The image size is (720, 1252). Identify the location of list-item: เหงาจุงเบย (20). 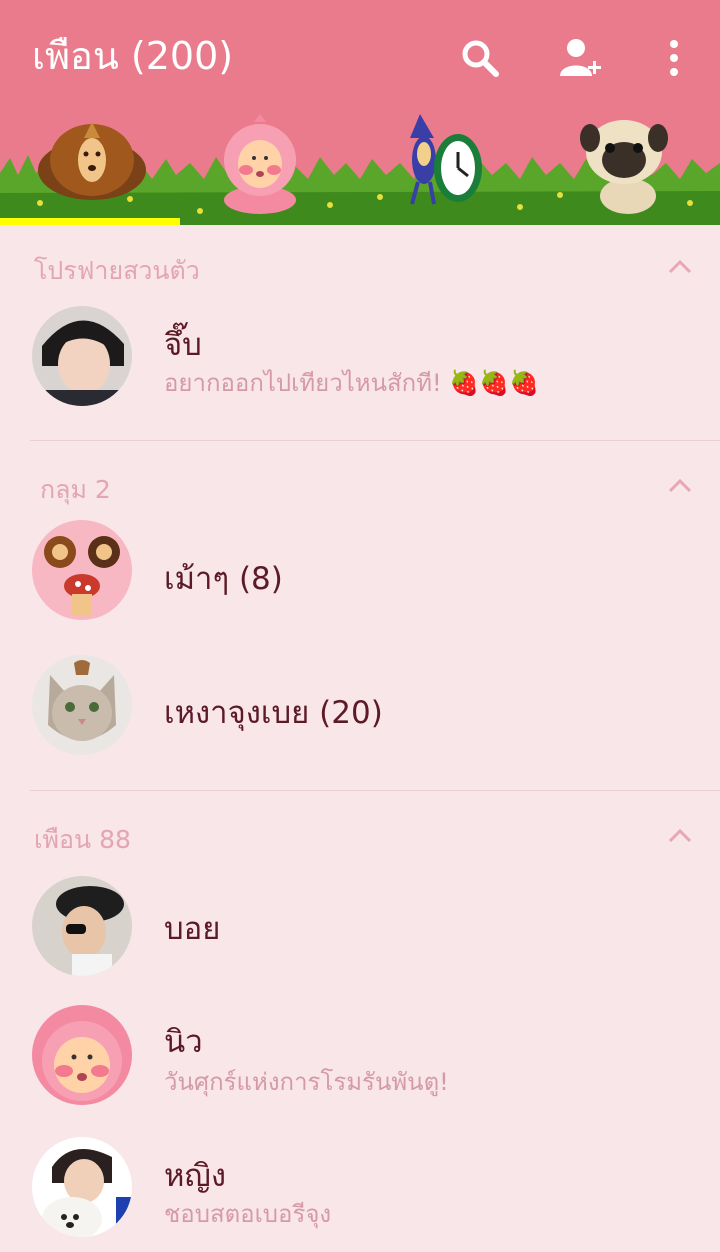
(360, 705).